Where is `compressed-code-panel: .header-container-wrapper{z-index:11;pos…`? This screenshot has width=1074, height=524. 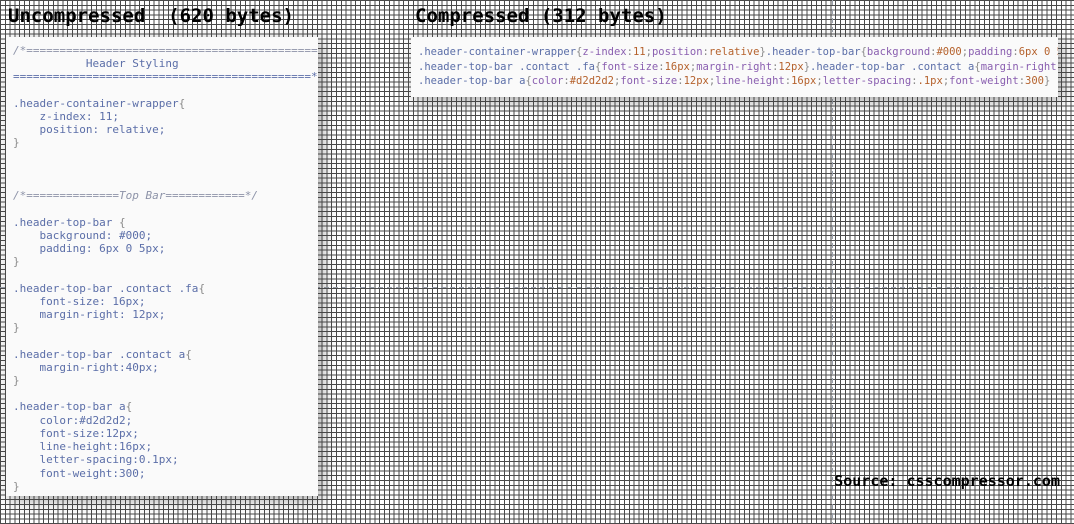
compressed-code-panel: .header-container-wrapper{z-index:11;pos… is located at coordinates (734, 67).